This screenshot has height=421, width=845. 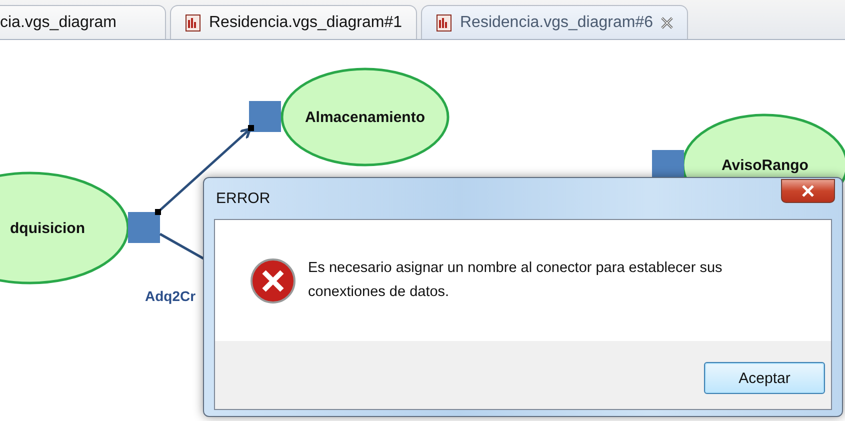 What do you see at coordinates (764, 378) in the screenshot?
I see `accept-button: Aceptar` at bounding box center [764, 378].